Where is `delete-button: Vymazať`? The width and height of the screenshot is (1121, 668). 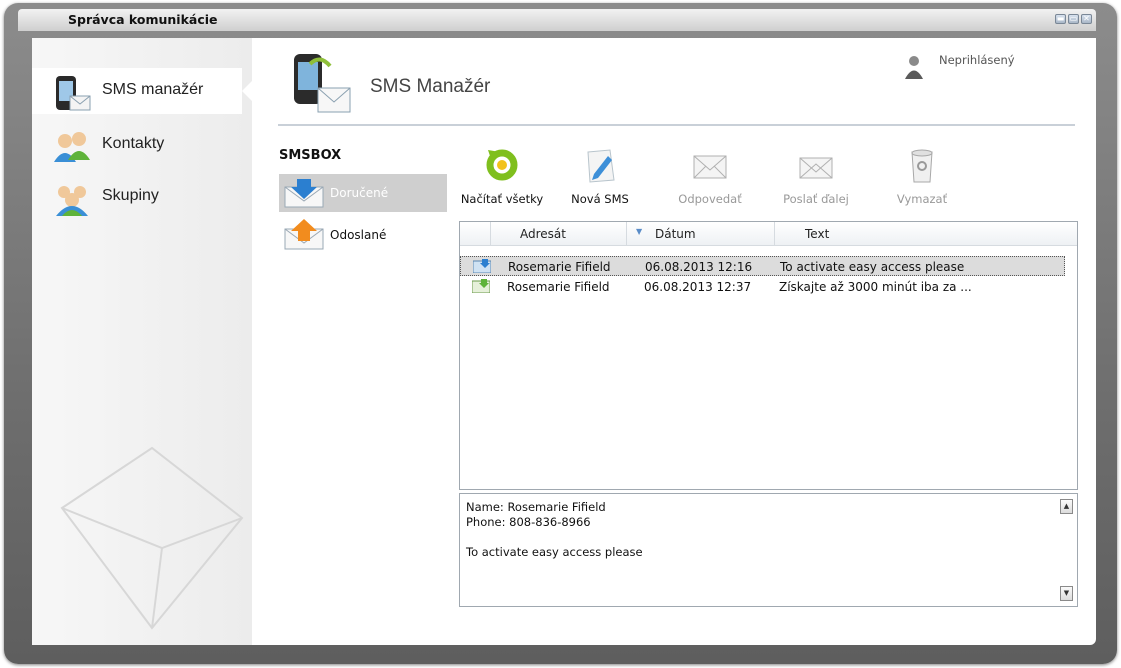 delete-button: Vymazať is located at coordinates (922, 176).